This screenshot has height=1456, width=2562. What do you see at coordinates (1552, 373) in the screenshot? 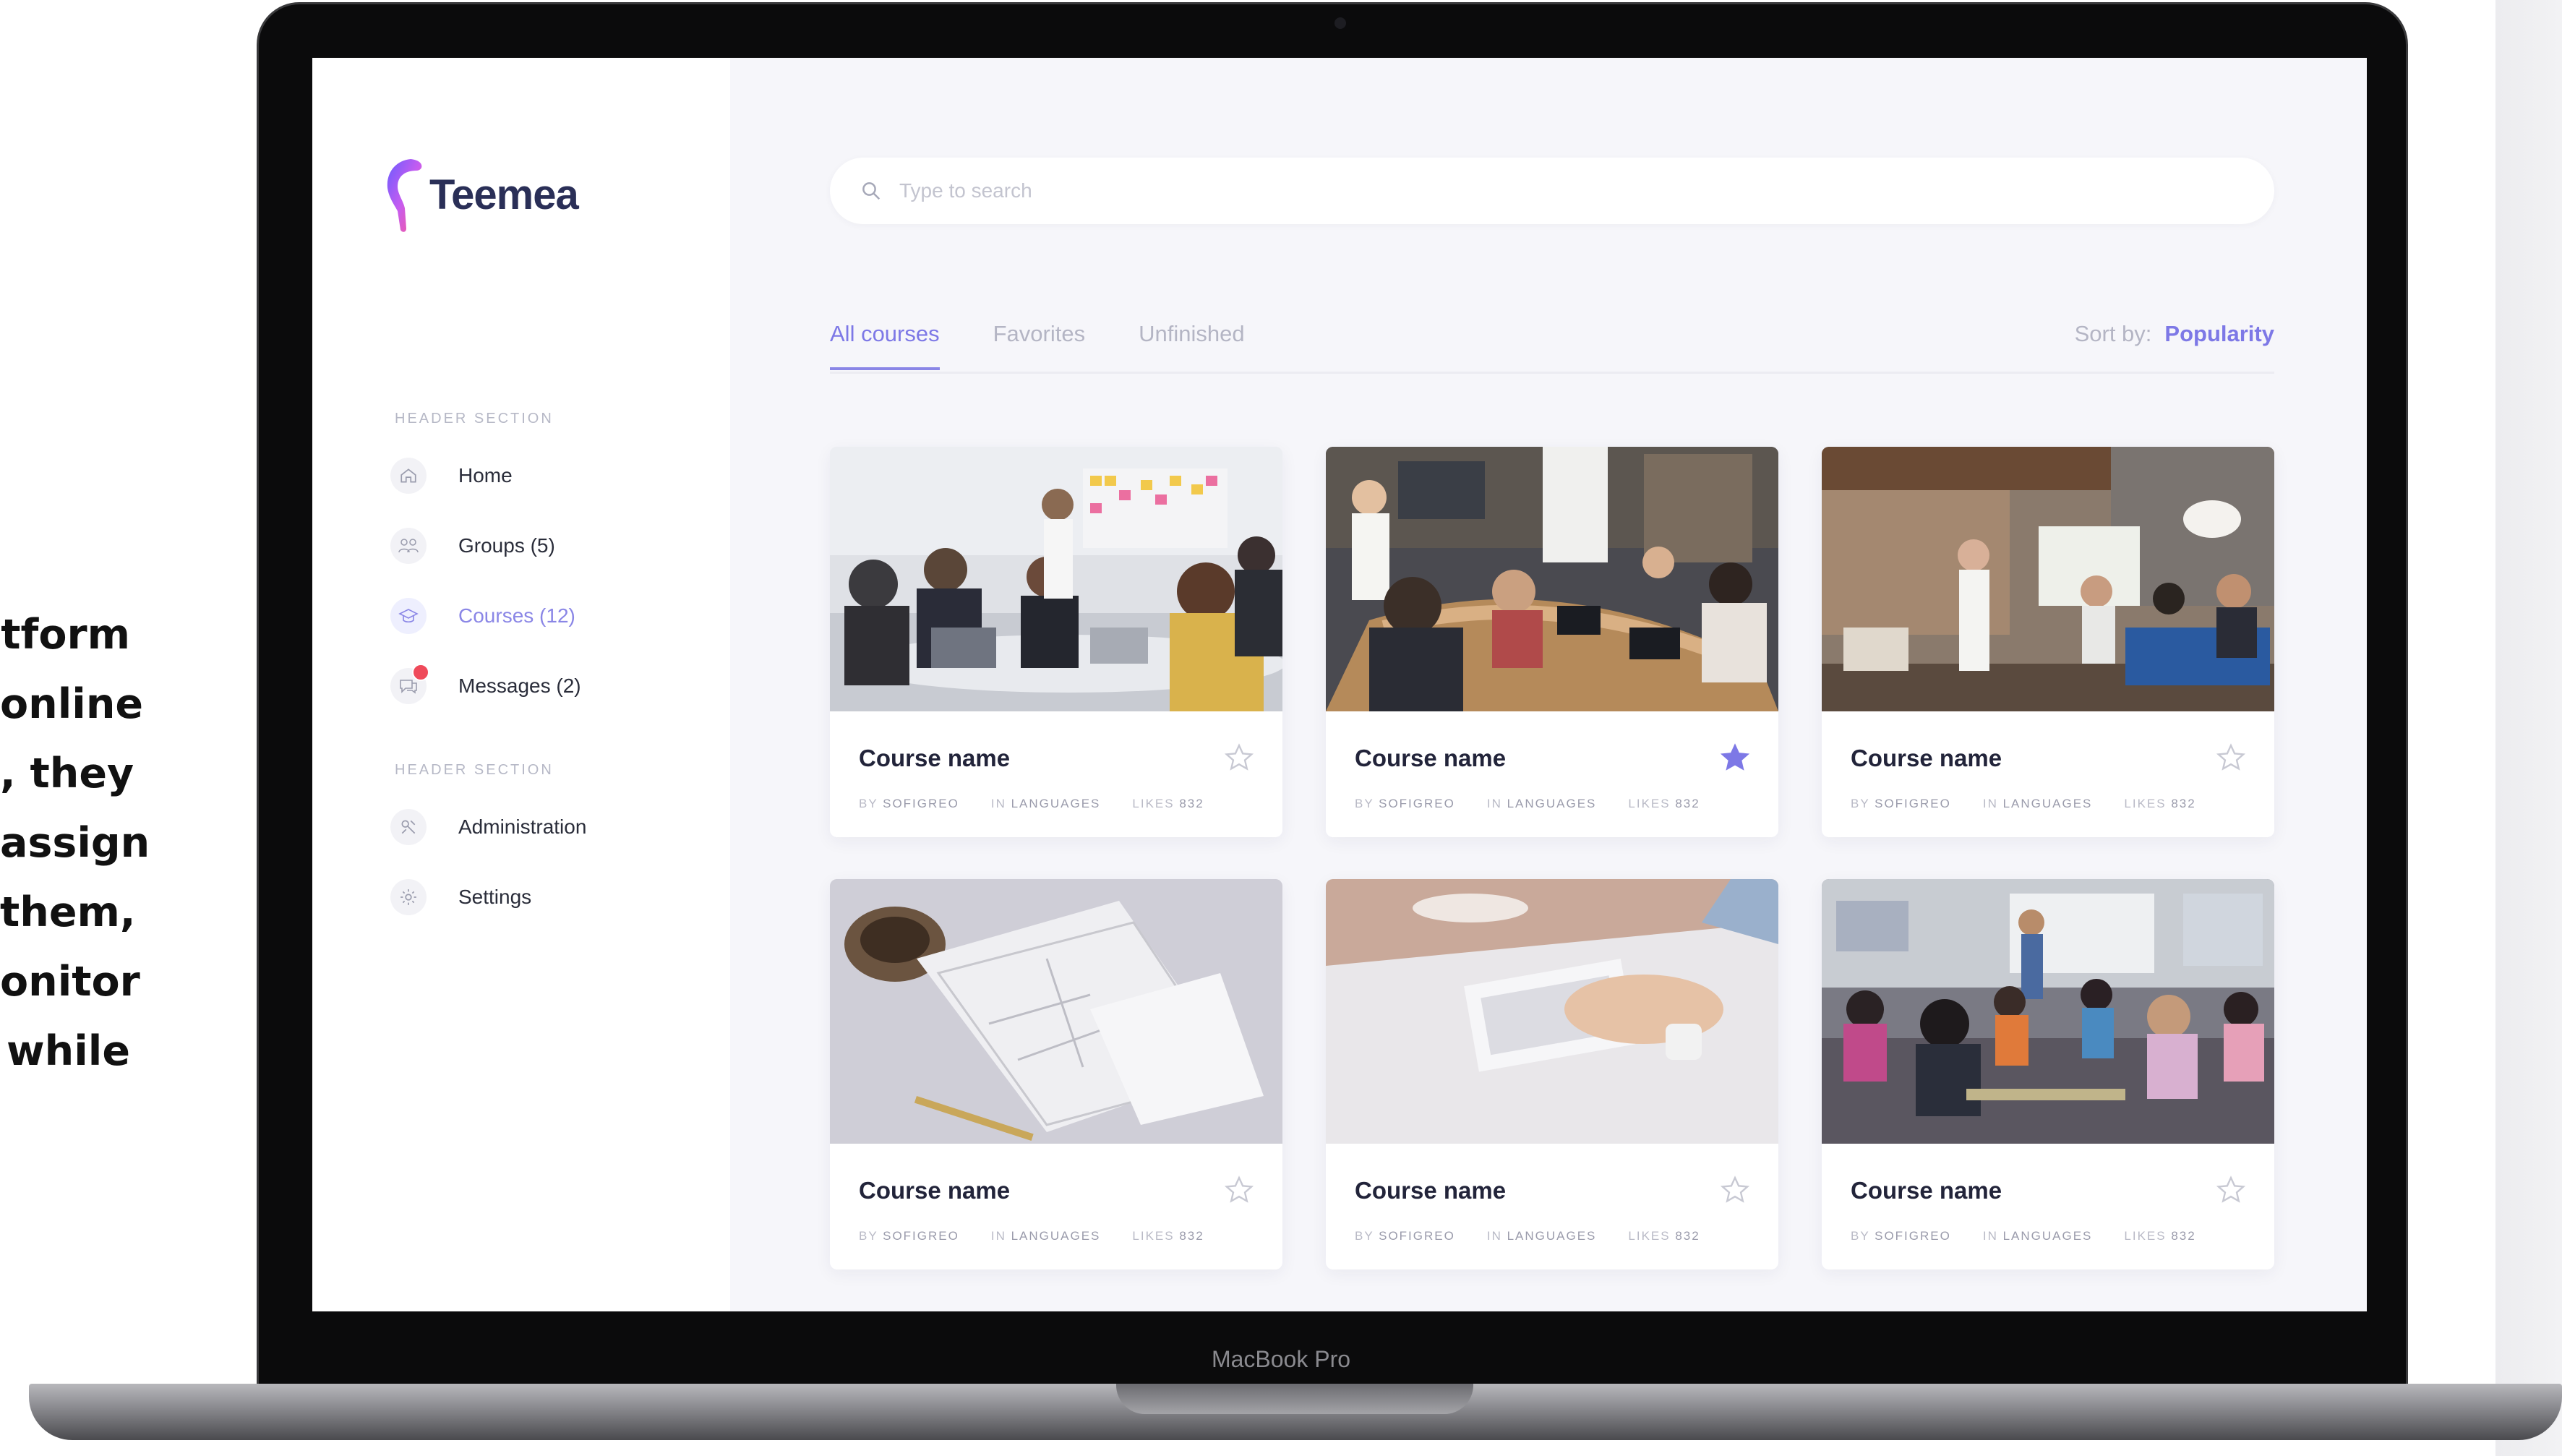
I see `tabs-divider` at bounding box center [1552, 373].